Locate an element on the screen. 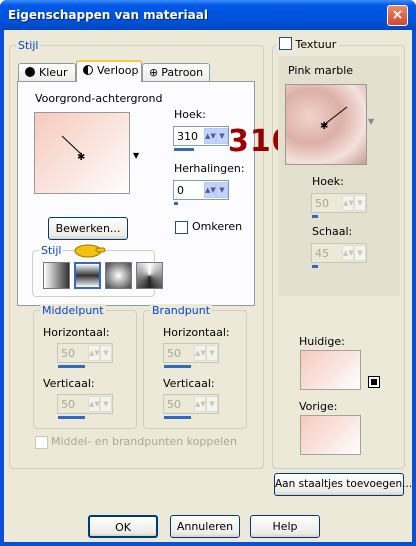 The height and width of the screenshot is (546, 416). textuur-checkbox is located at coordinates (285, 43).